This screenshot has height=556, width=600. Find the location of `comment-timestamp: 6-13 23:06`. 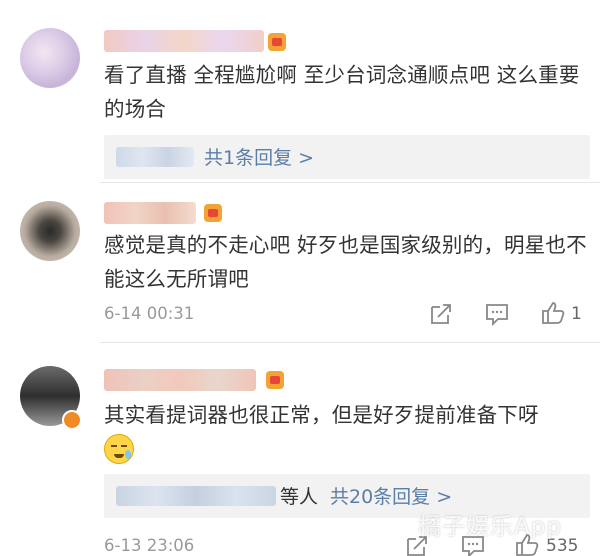

comment-timestamp: 6-13 23:06 is located at coordinates (149, 545).